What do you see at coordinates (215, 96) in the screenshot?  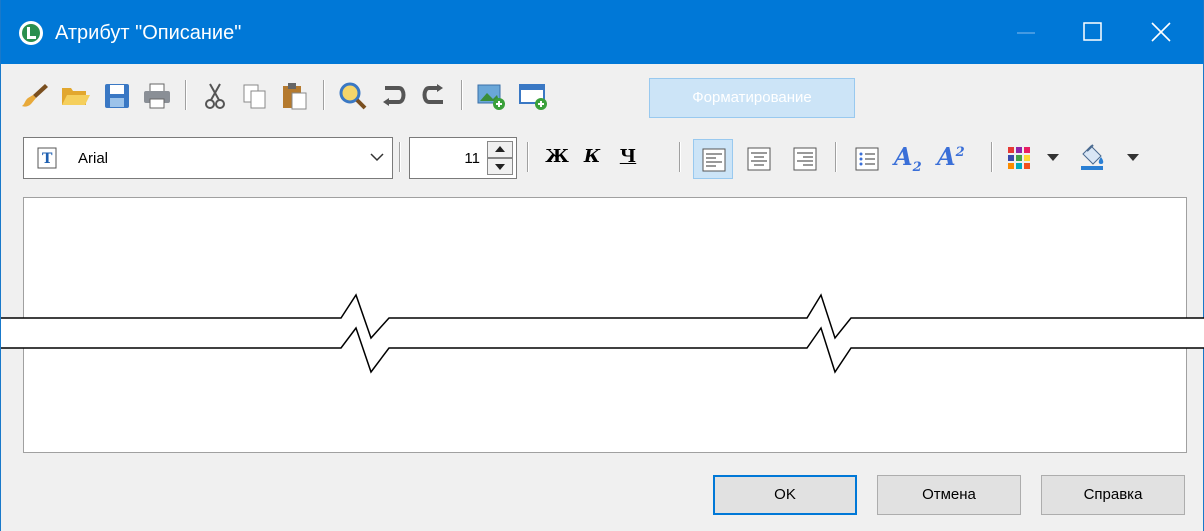 I see `cut-icon` at bounding box center [215, 96].